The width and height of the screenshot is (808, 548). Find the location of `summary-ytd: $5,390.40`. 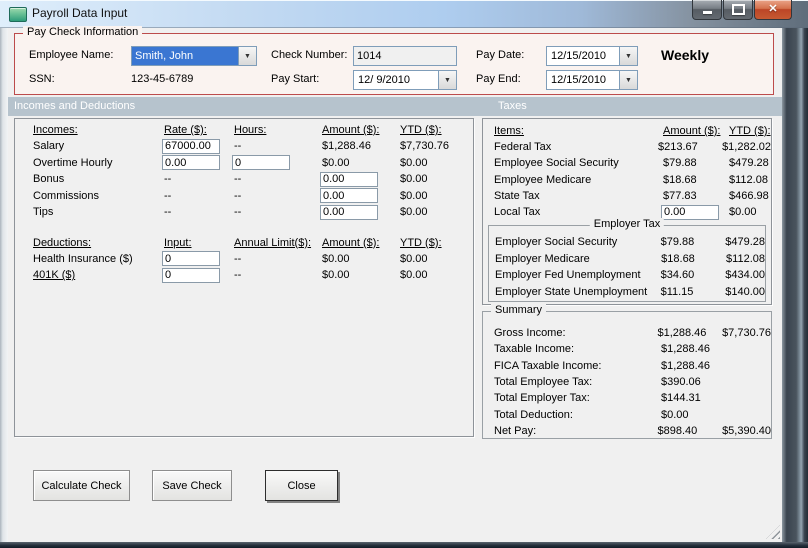

summary-ytd: $5,390.40 is located at coordinates (746, 430).